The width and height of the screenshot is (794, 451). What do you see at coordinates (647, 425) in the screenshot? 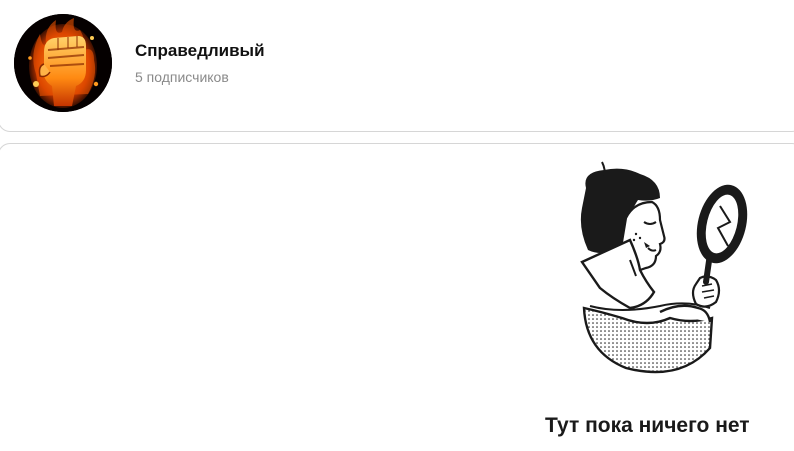
I see `empty-state-message: Тут пока ничего нет` at bounding box center [647, 425].